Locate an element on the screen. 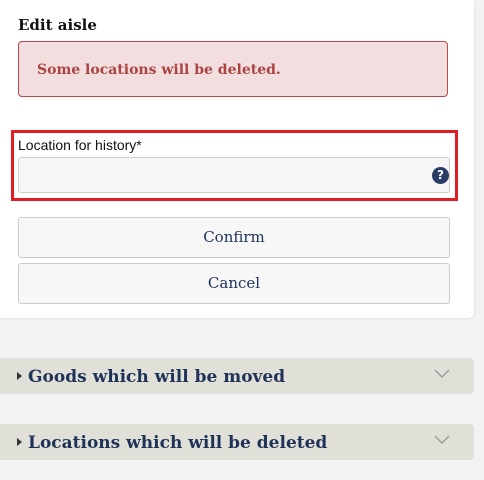 This screenshot has height=480, width=484. location-history-input is located at coordinates (234, 175).